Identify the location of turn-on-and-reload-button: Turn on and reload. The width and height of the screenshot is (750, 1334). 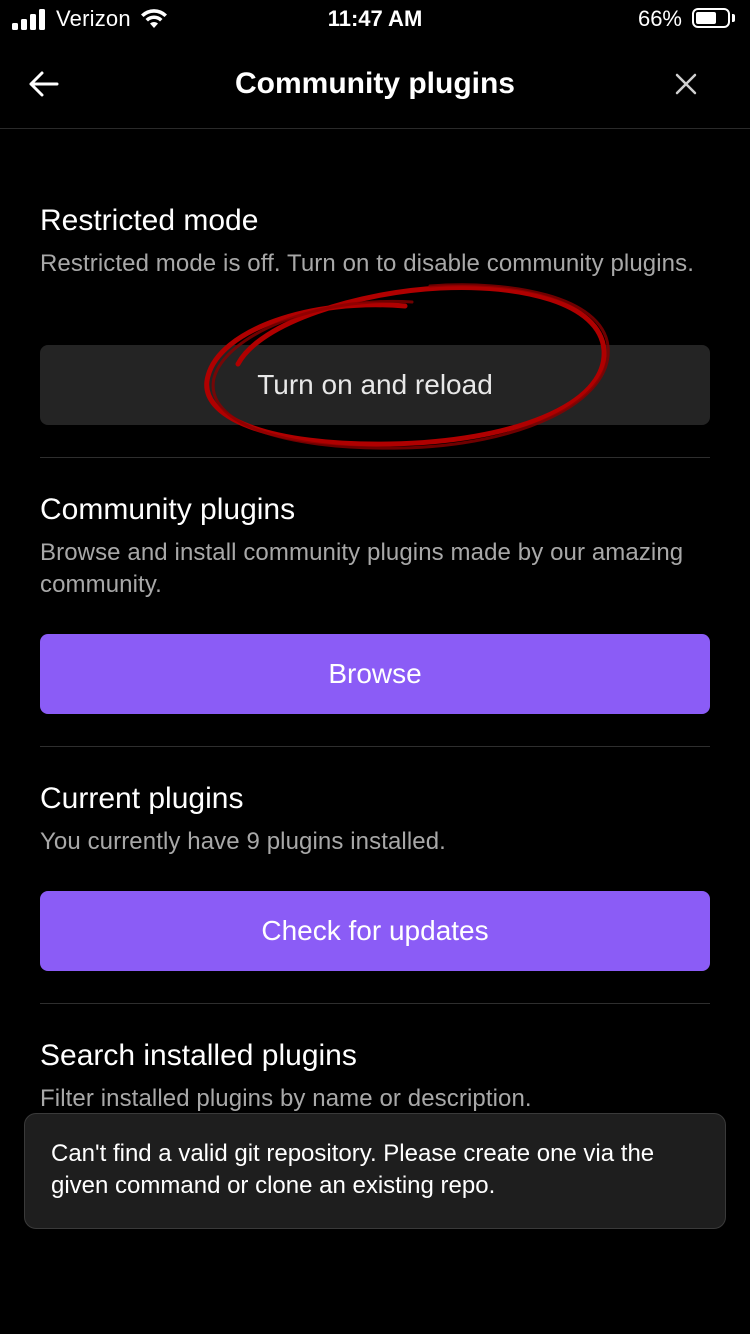
(375, 385).